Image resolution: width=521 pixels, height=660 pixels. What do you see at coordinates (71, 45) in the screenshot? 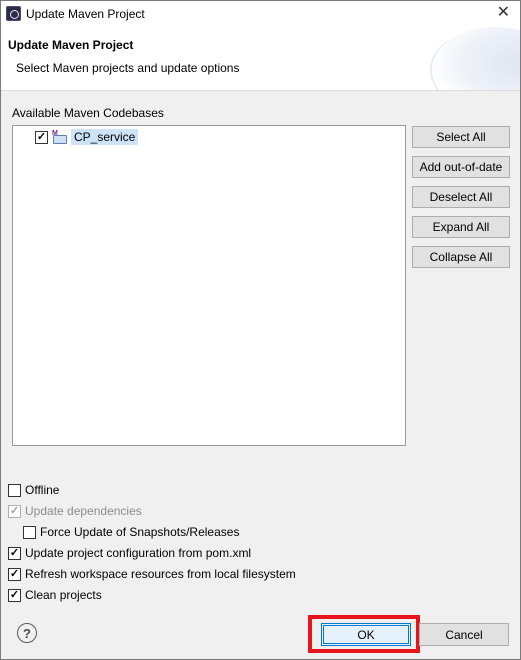
I see `dialog-heading: Update Maven Project` at bounding box center [71, 45].